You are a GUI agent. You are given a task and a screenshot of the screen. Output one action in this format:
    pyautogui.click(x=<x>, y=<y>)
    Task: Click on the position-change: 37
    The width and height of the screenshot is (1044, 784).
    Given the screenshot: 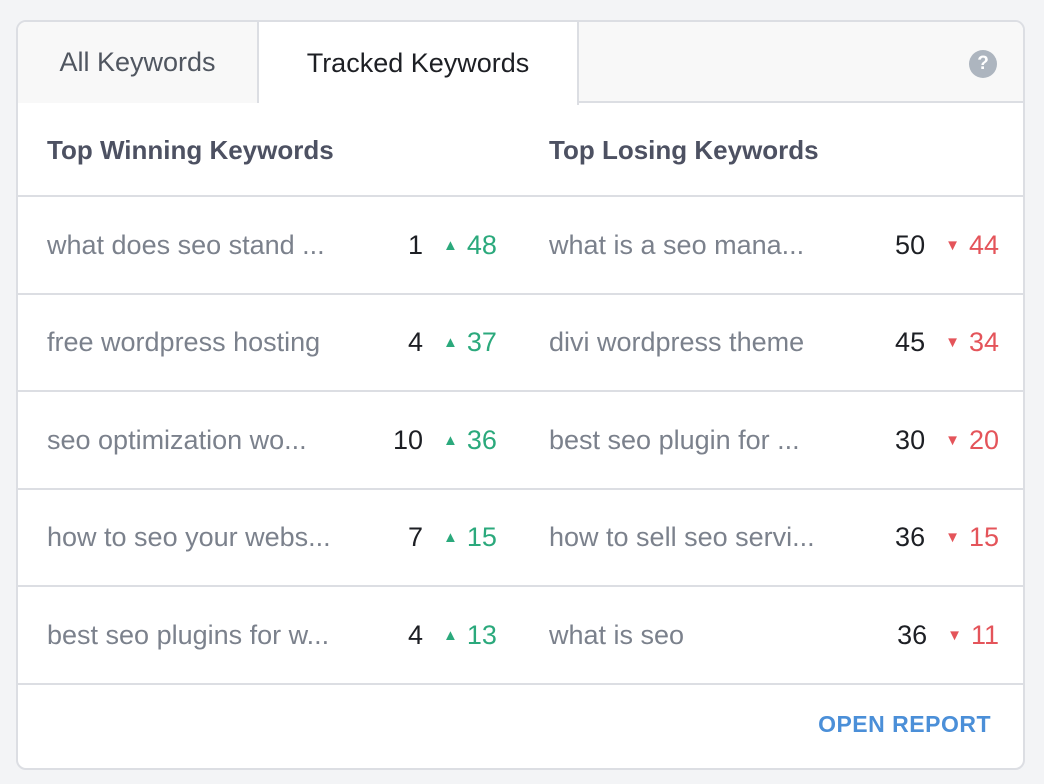 What is the action you would take?
    pyautogui.click(x=481, y=342)
    